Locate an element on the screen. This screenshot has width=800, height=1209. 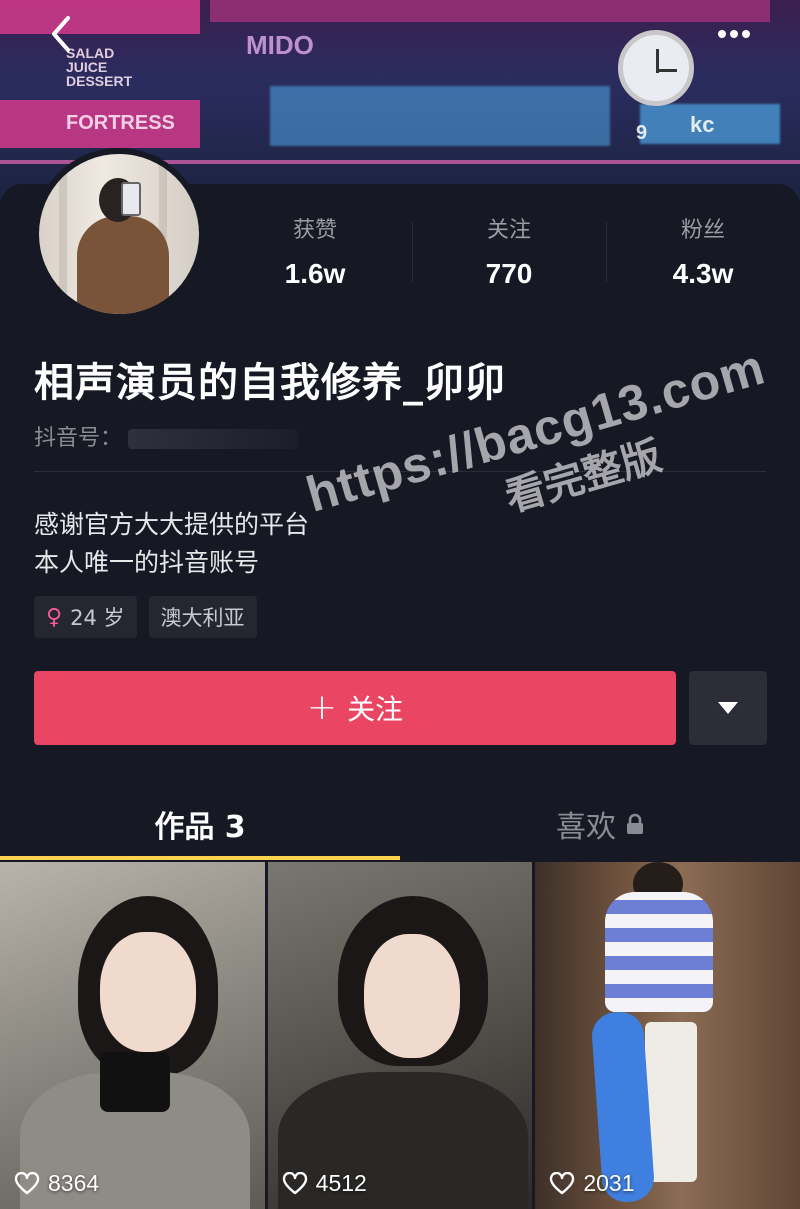
avatar is located at coordinates (119, 234).